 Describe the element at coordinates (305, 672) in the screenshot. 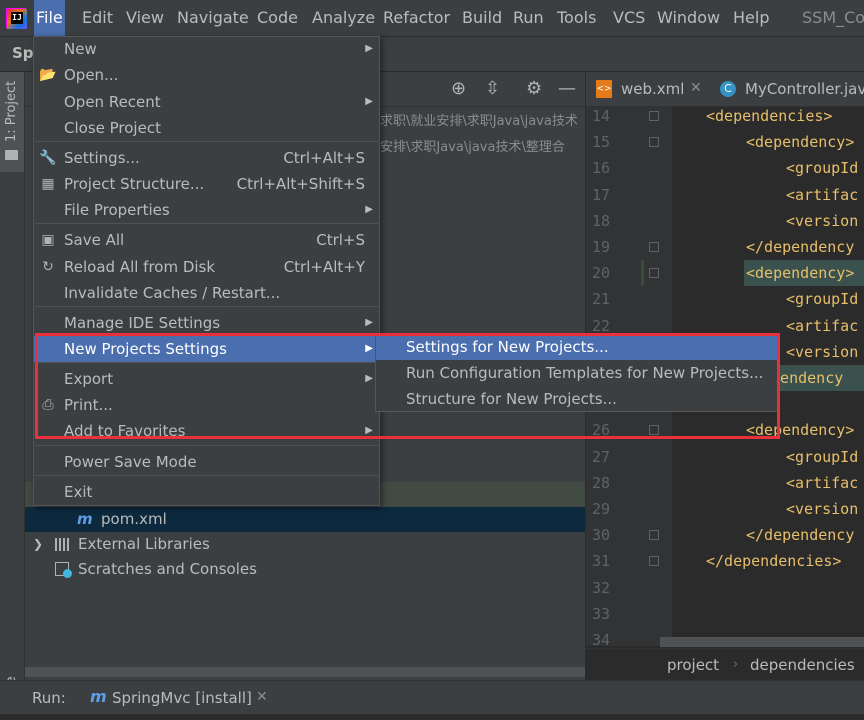

I see `horizontal-scrollbar` at that location.